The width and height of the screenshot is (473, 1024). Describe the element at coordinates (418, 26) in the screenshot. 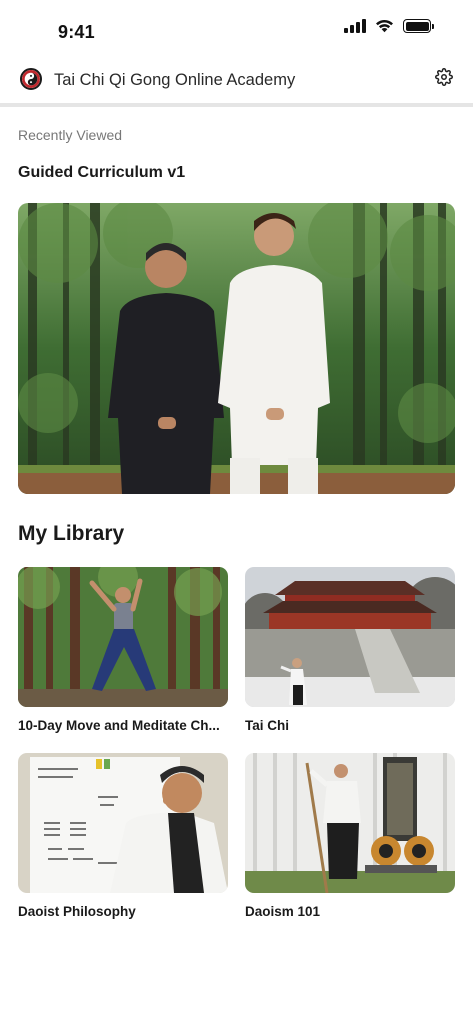

I see `battery-icon` at that location.